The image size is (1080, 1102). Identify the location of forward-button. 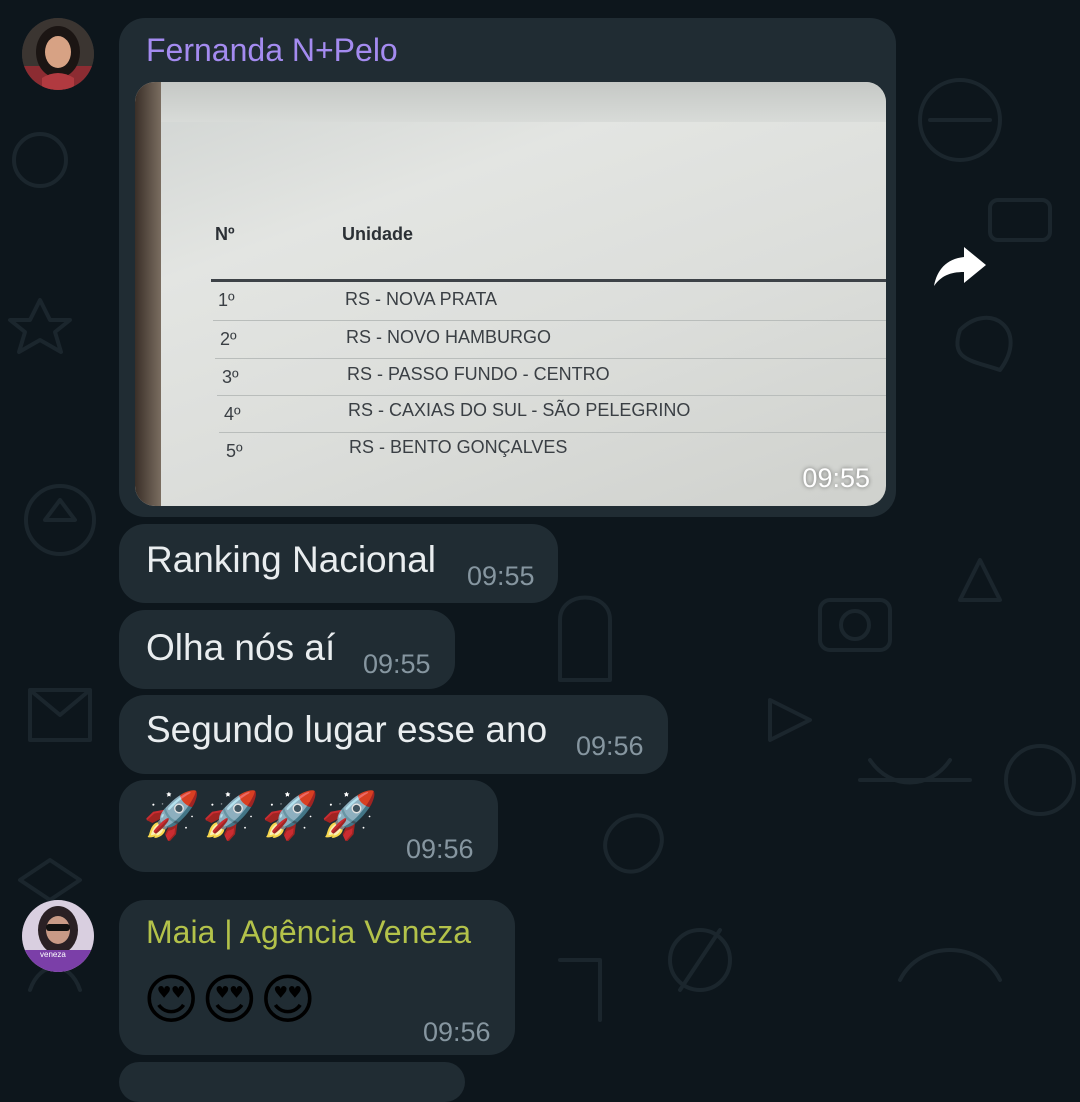
(960, 267).